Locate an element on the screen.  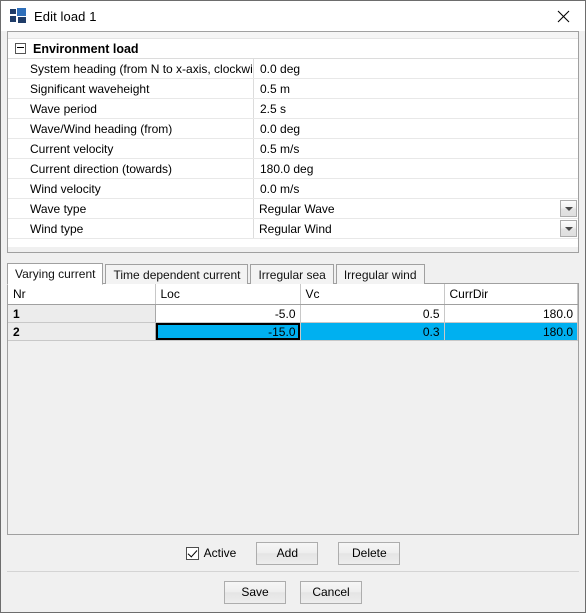
property-label: Wind velocity is located at coordinates (131, 188).